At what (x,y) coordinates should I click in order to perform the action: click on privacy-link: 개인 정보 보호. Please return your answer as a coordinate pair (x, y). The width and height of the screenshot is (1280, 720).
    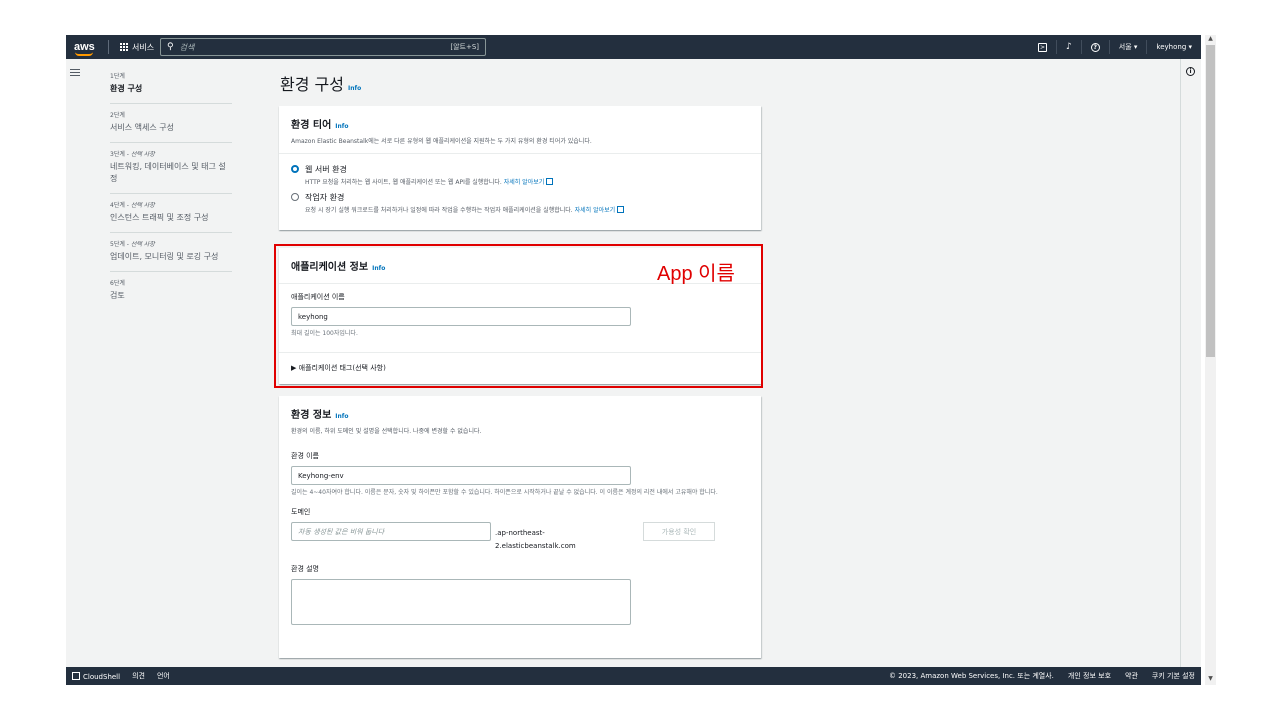
    Looking at the image, I should click on (1089, 676).